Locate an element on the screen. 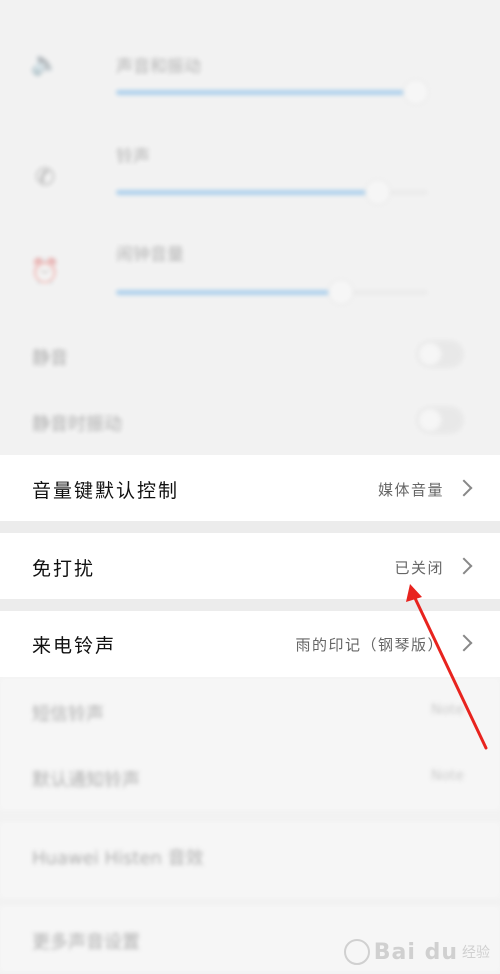  arrow-head is located at coordinates (414, 593).